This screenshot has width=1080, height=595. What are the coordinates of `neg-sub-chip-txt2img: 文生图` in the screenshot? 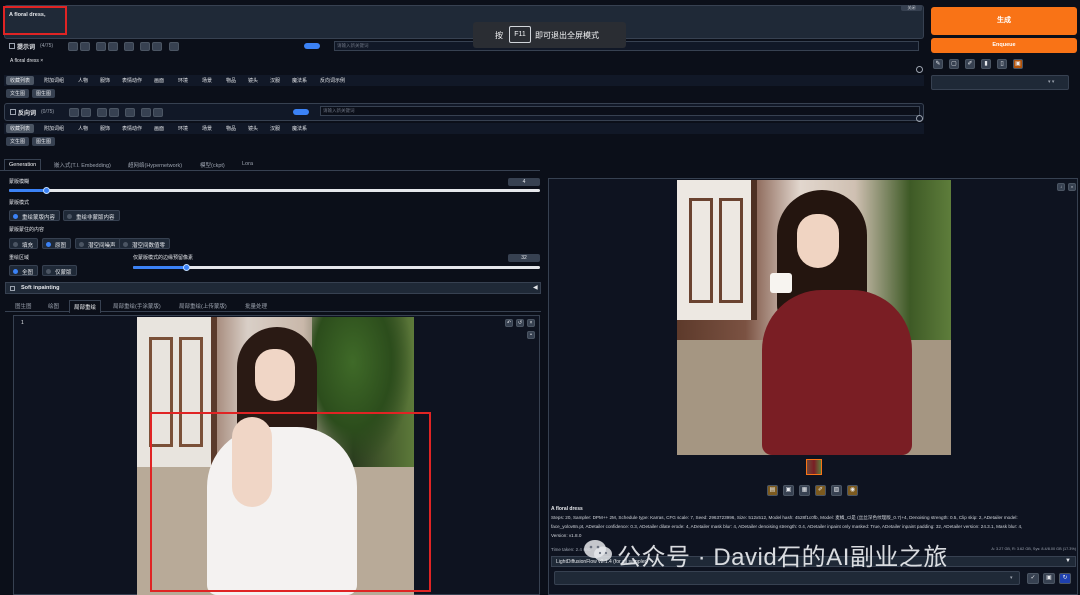 It's located at (18, 141).